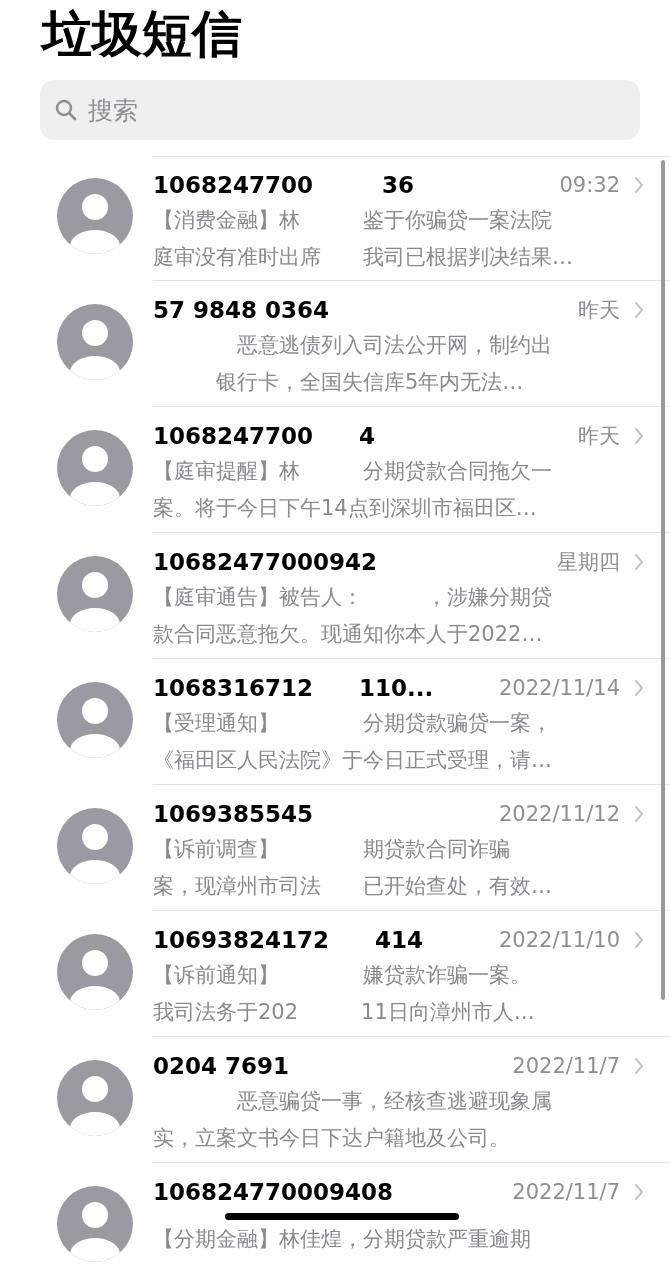 The image size is (670, 1280). Describe the element at coordinates (274, 1192) in the screenshot. I see `sender-number: 106824770009408` at that location.